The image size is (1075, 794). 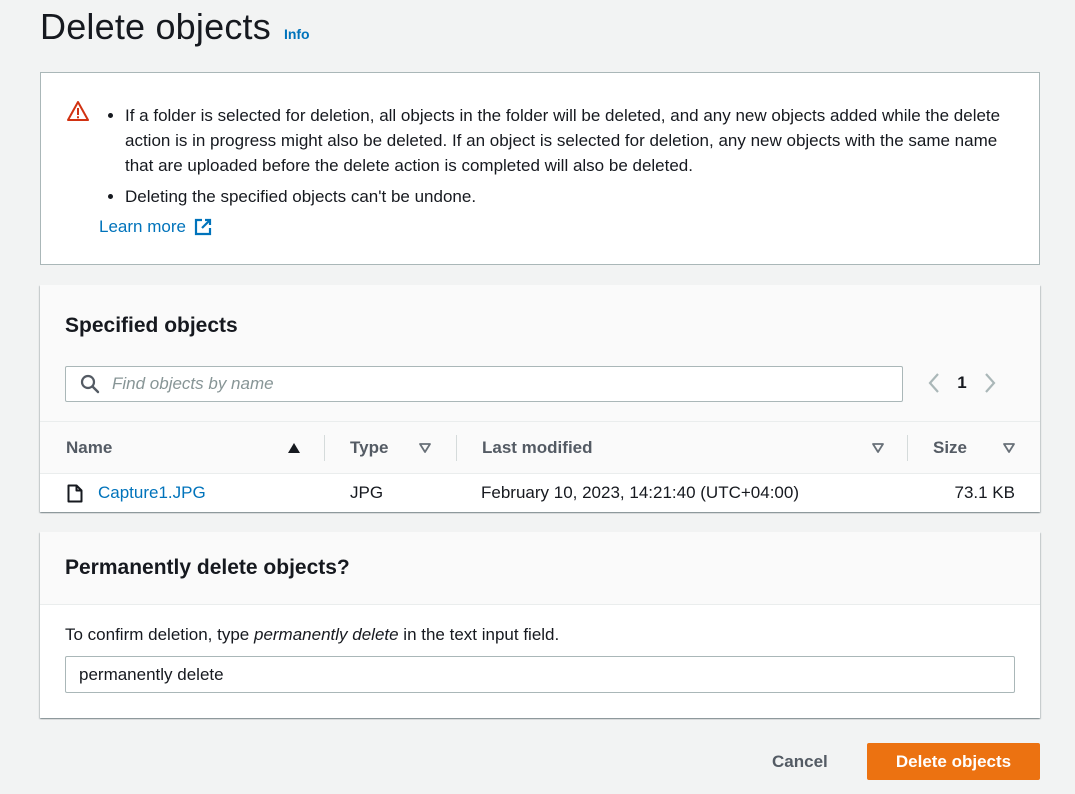 I want to click on confirm-desc-prefix: To confirm deletion, type, so click(x=159, y=634).